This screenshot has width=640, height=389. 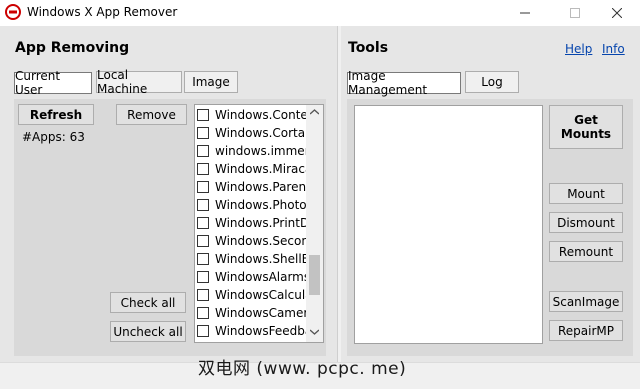 What do you see at coordinates (148, 331) in the screenshot?
I see `uncheck-all-button: Uncheck all` at bounding box center [148, 331].